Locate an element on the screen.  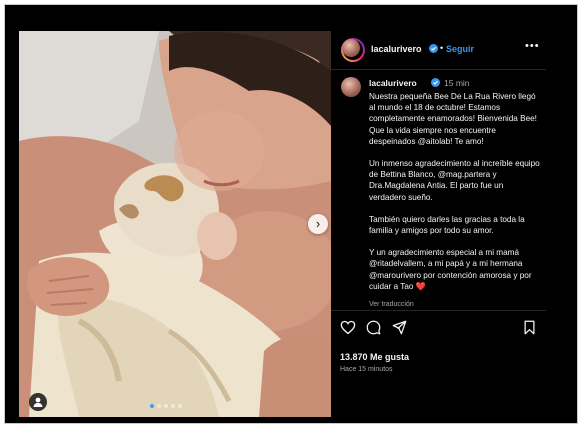
chevron-right-icon: › is located at coordinates (318, 223).